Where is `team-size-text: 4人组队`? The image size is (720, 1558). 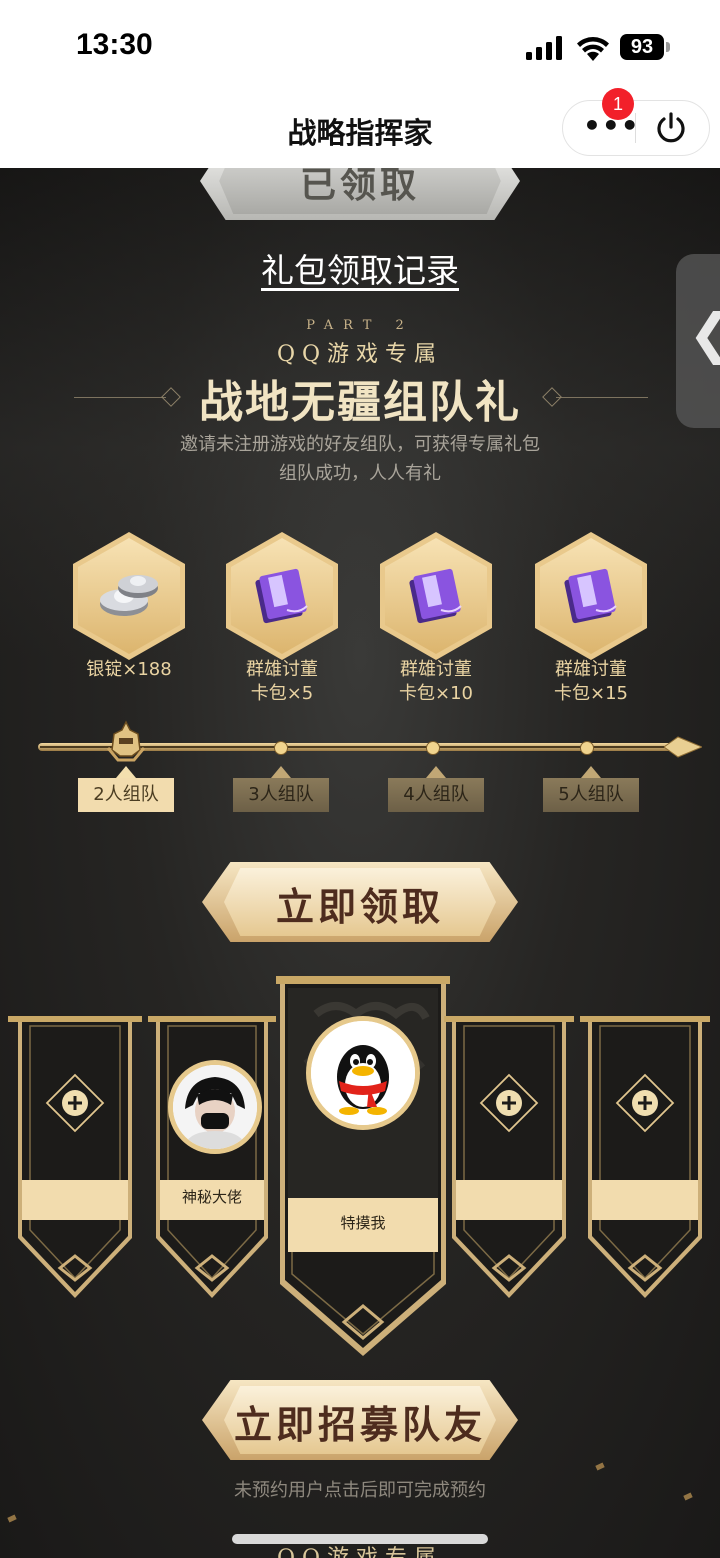
team-size-text: 4人组队 is located at coordinates (436, 795).